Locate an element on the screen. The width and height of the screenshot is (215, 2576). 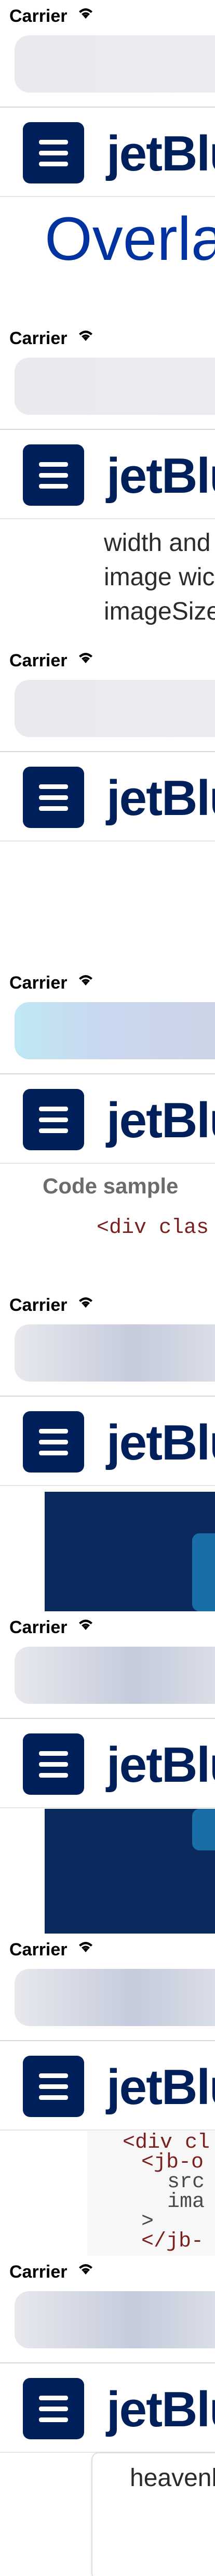
code-line: ima is located at coordinates (186, 2202).